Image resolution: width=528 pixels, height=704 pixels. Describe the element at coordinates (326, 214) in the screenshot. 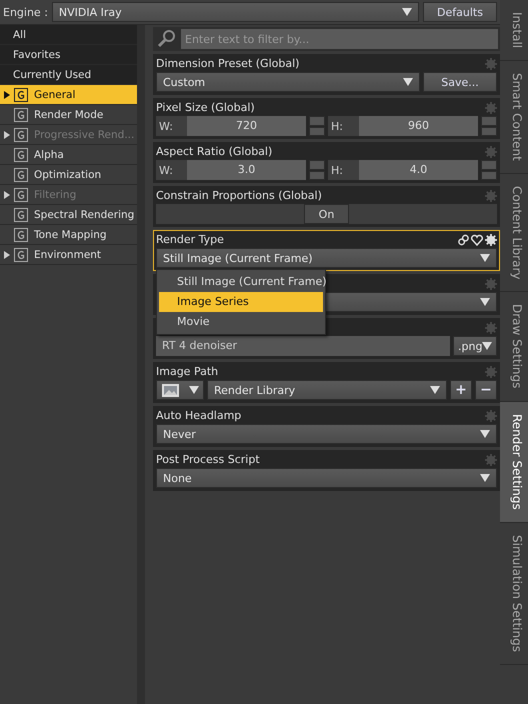

I see `toggle-button: On` at that location.